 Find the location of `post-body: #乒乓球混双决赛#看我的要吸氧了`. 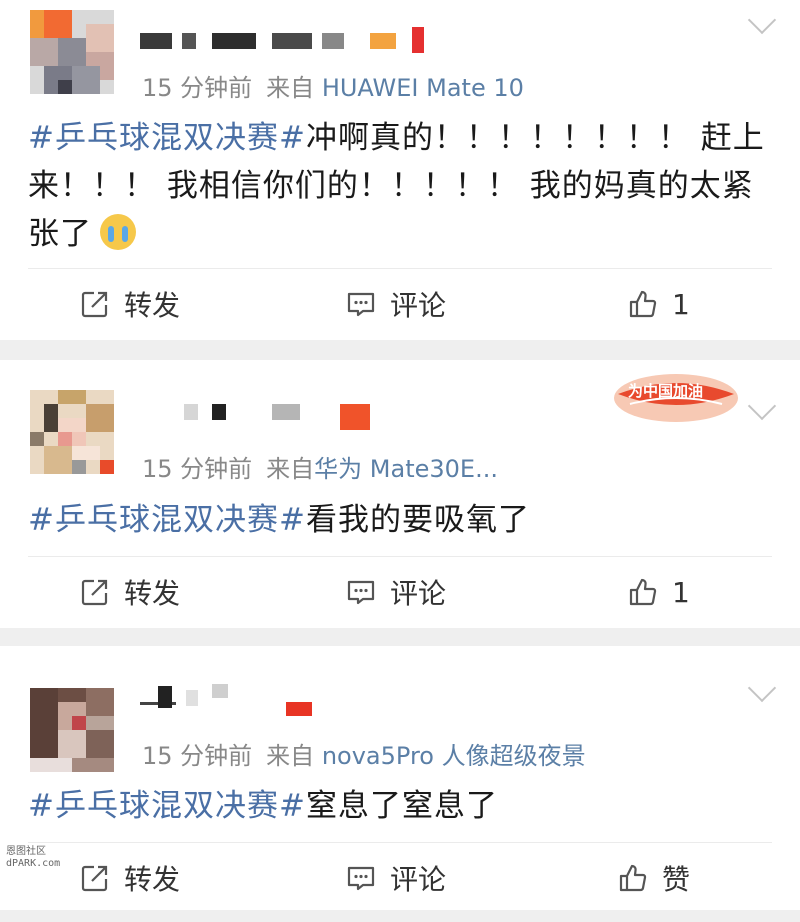

post-body: #乒乓球混双决赛#看我的要吸氧了 is located at coordinates (398, 520).